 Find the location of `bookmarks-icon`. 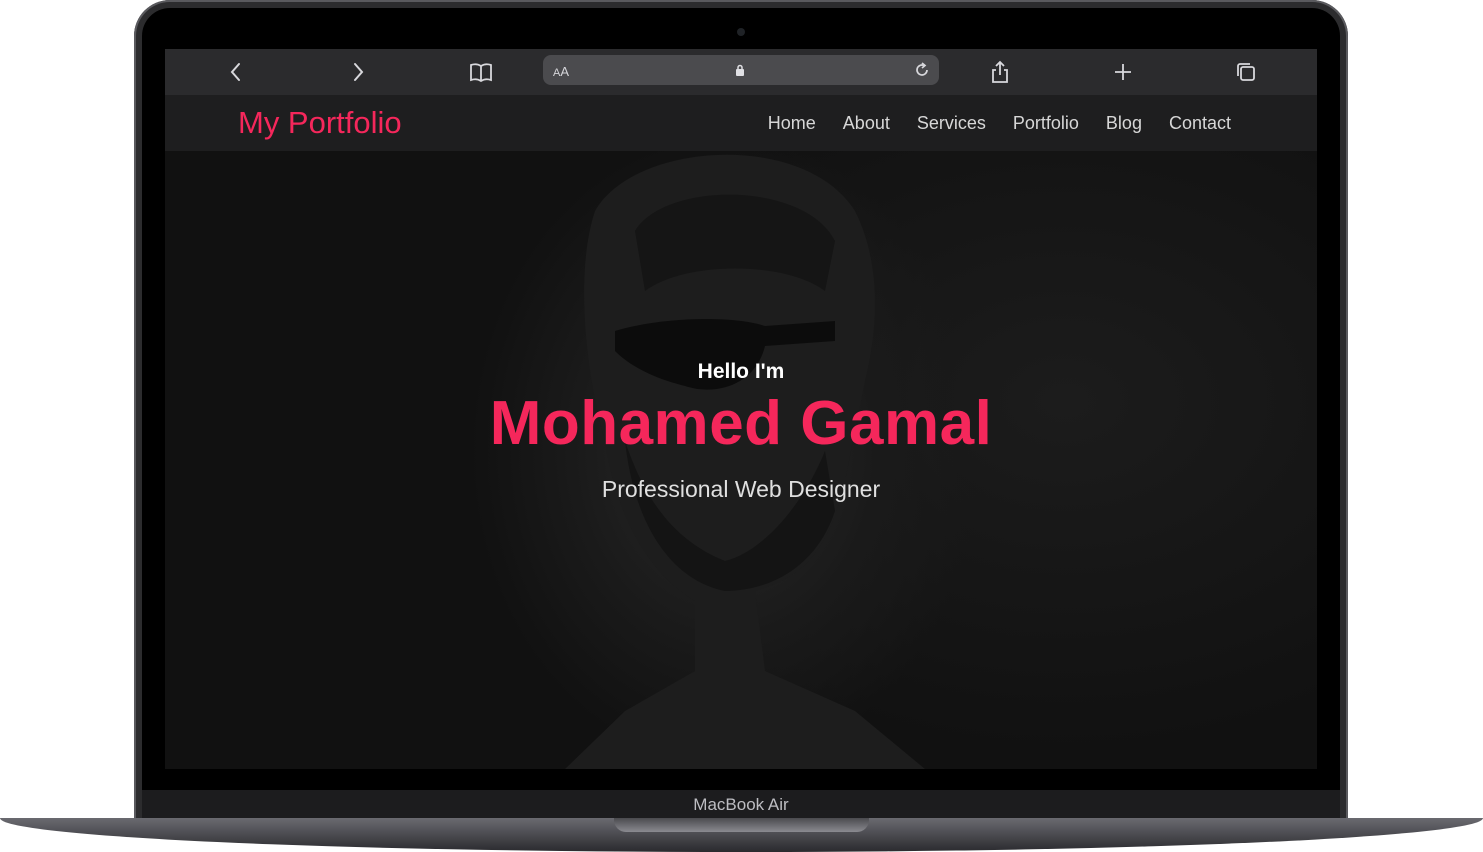

bookmarks-icon is located at coordinates (481, 72).